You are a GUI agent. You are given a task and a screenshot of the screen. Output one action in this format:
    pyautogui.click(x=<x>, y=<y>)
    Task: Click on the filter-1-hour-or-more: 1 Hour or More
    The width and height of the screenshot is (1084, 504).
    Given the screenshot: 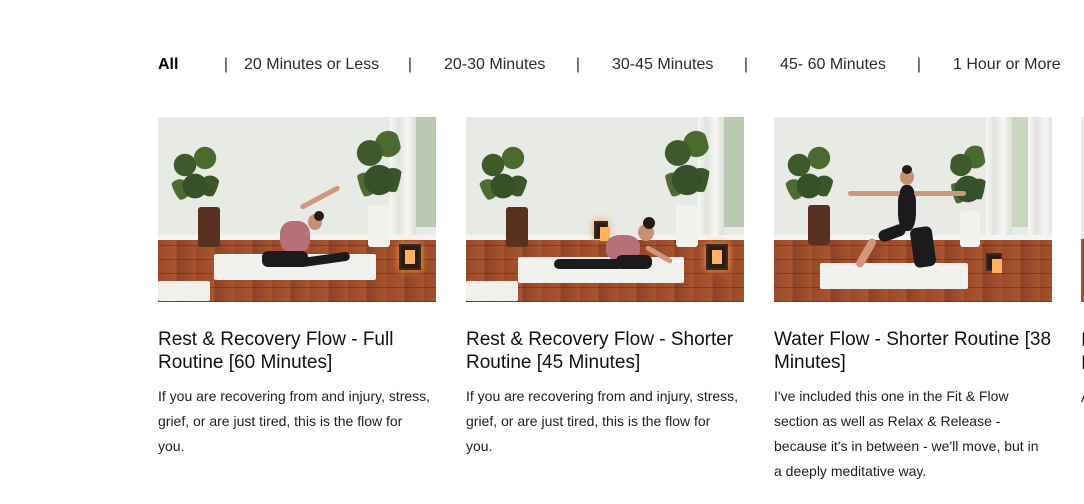 What is the action you would take?
    pyautogui.click(x=1007, y=65)
    